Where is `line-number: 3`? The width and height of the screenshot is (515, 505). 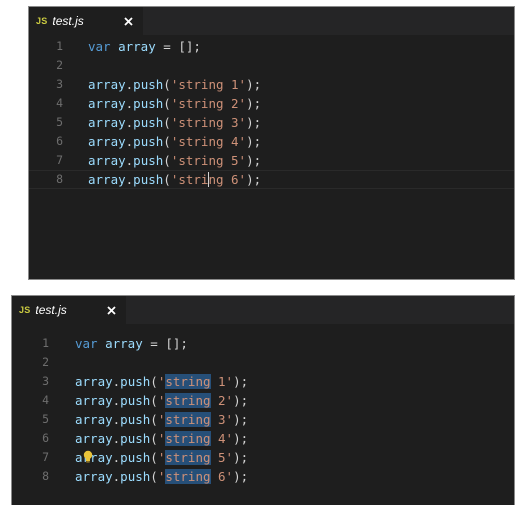 line-number: 3 is located at coordinates (59, 84).